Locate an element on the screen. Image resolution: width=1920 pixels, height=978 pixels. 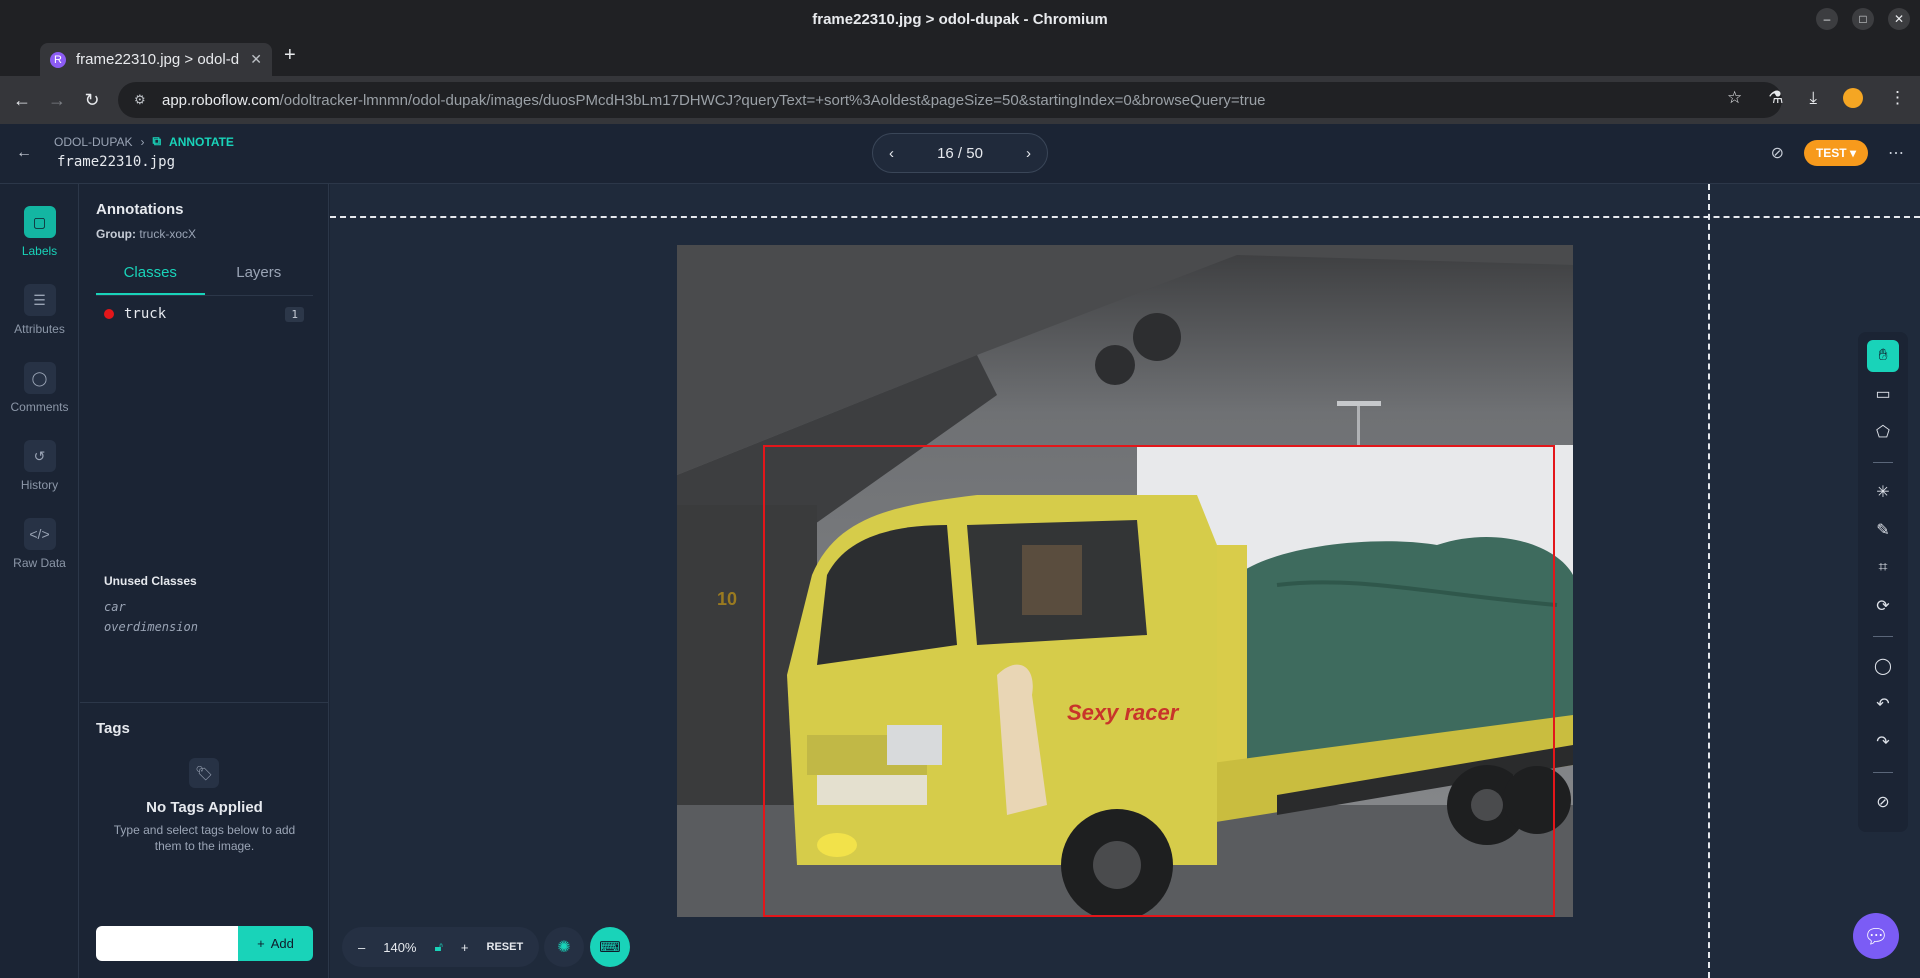
zoom-level: 140% is located at coordinates (400, 947).